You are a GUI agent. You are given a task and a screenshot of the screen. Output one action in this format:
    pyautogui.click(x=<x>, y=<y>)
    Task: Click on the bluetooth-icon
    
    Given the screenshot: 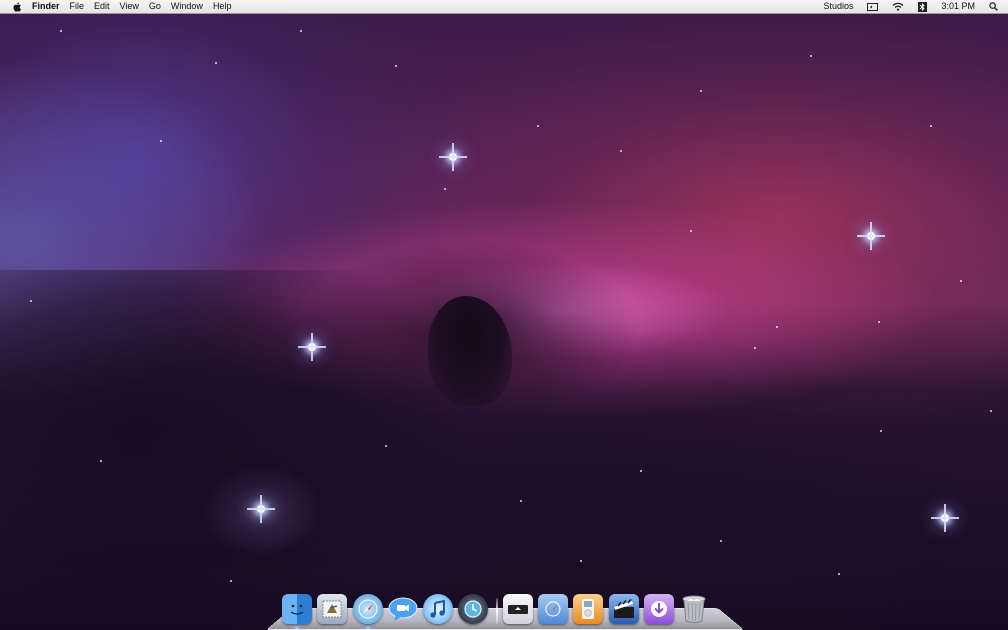 What is the action you would take?
    pyautogui.click(x=923, y=6)
    